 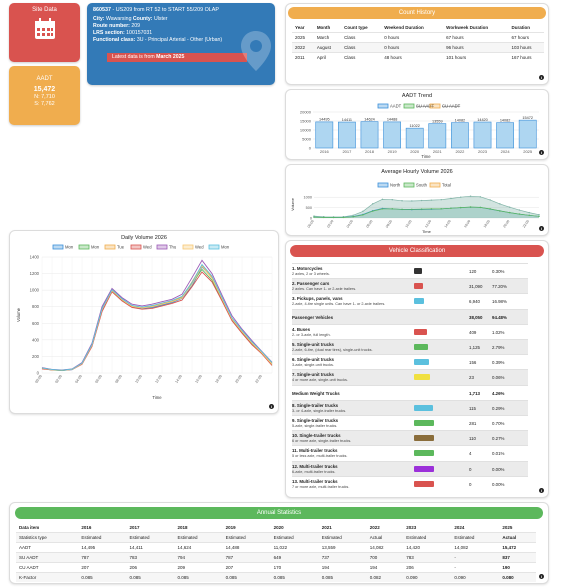 What do you see at coordinates (541, 576) in the screenshot?
I see `annual-statistics-info-icon: i` at bounding box center [541, 576].